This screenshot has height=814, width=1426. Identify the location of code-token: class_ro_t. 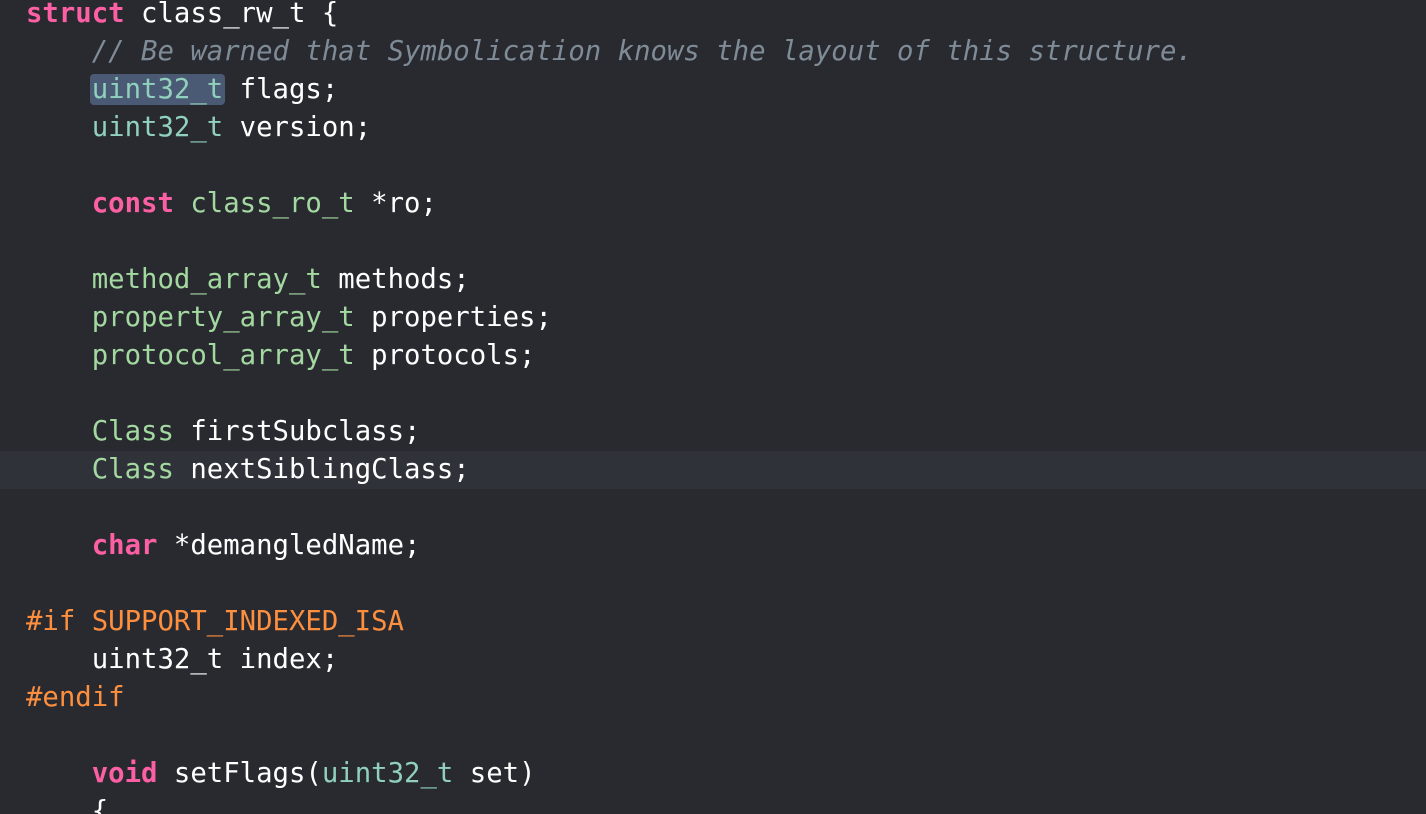
(272, 203).